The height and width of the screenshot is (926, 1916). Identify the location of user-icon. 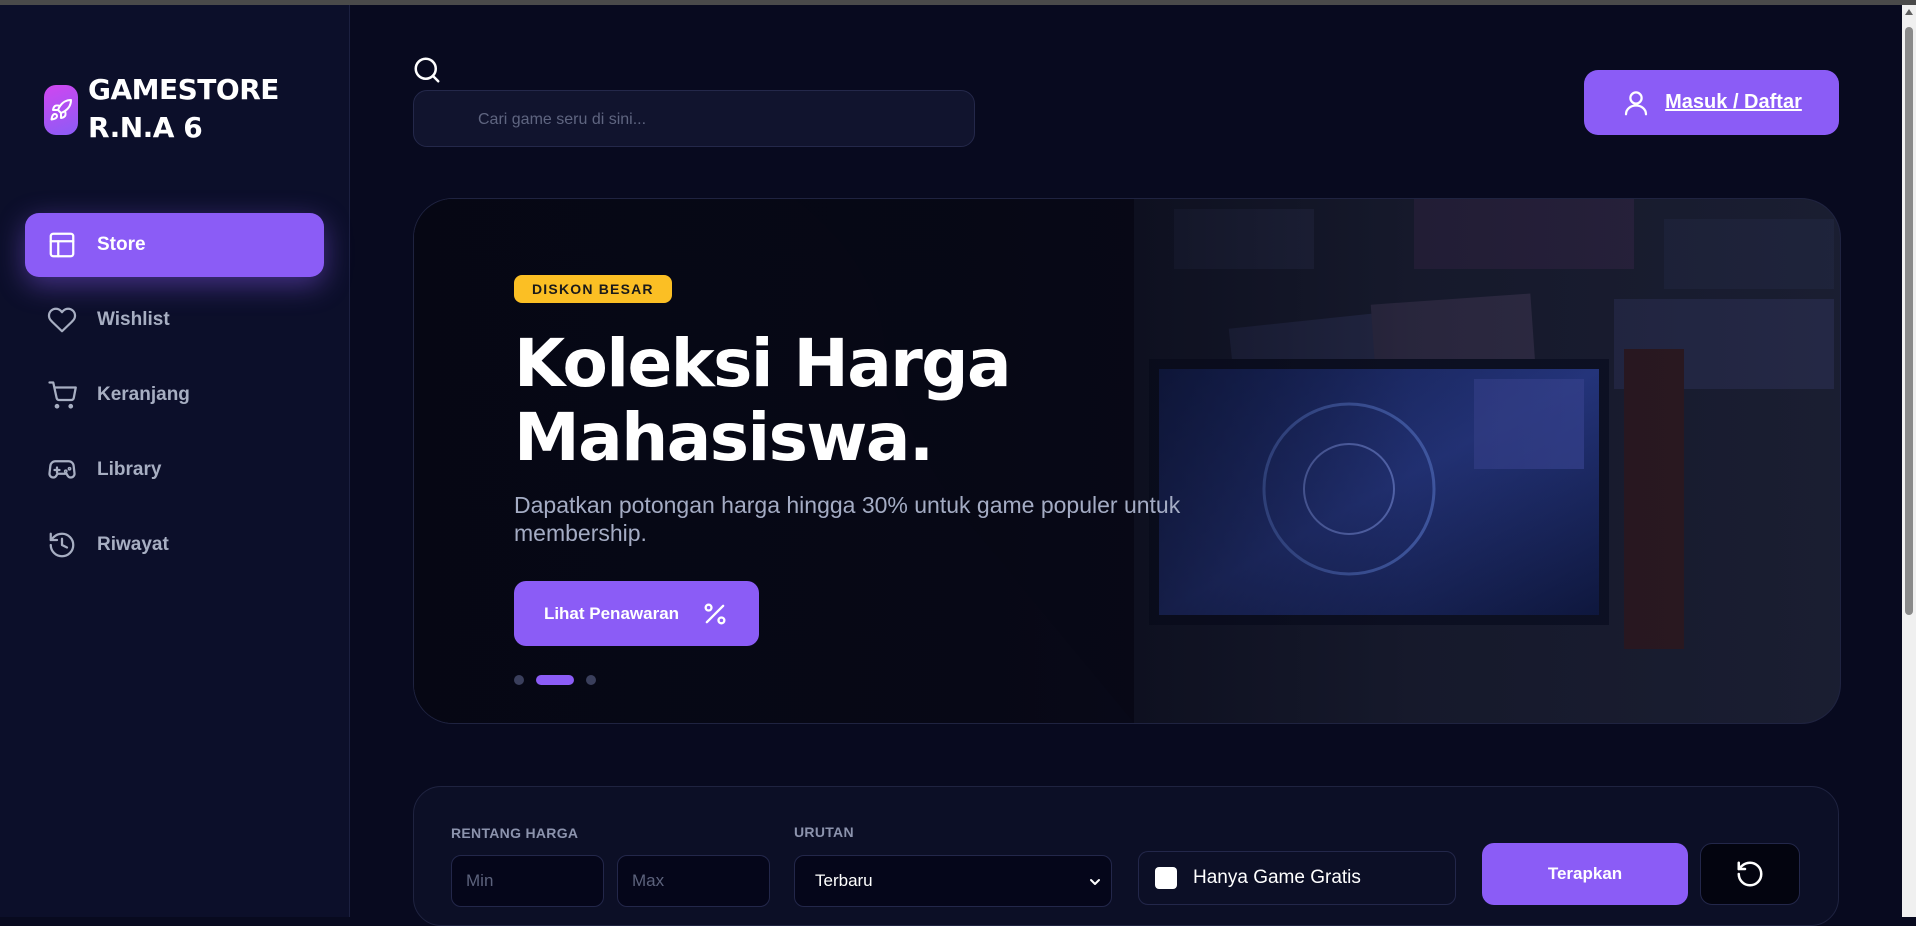
(1636, 102).